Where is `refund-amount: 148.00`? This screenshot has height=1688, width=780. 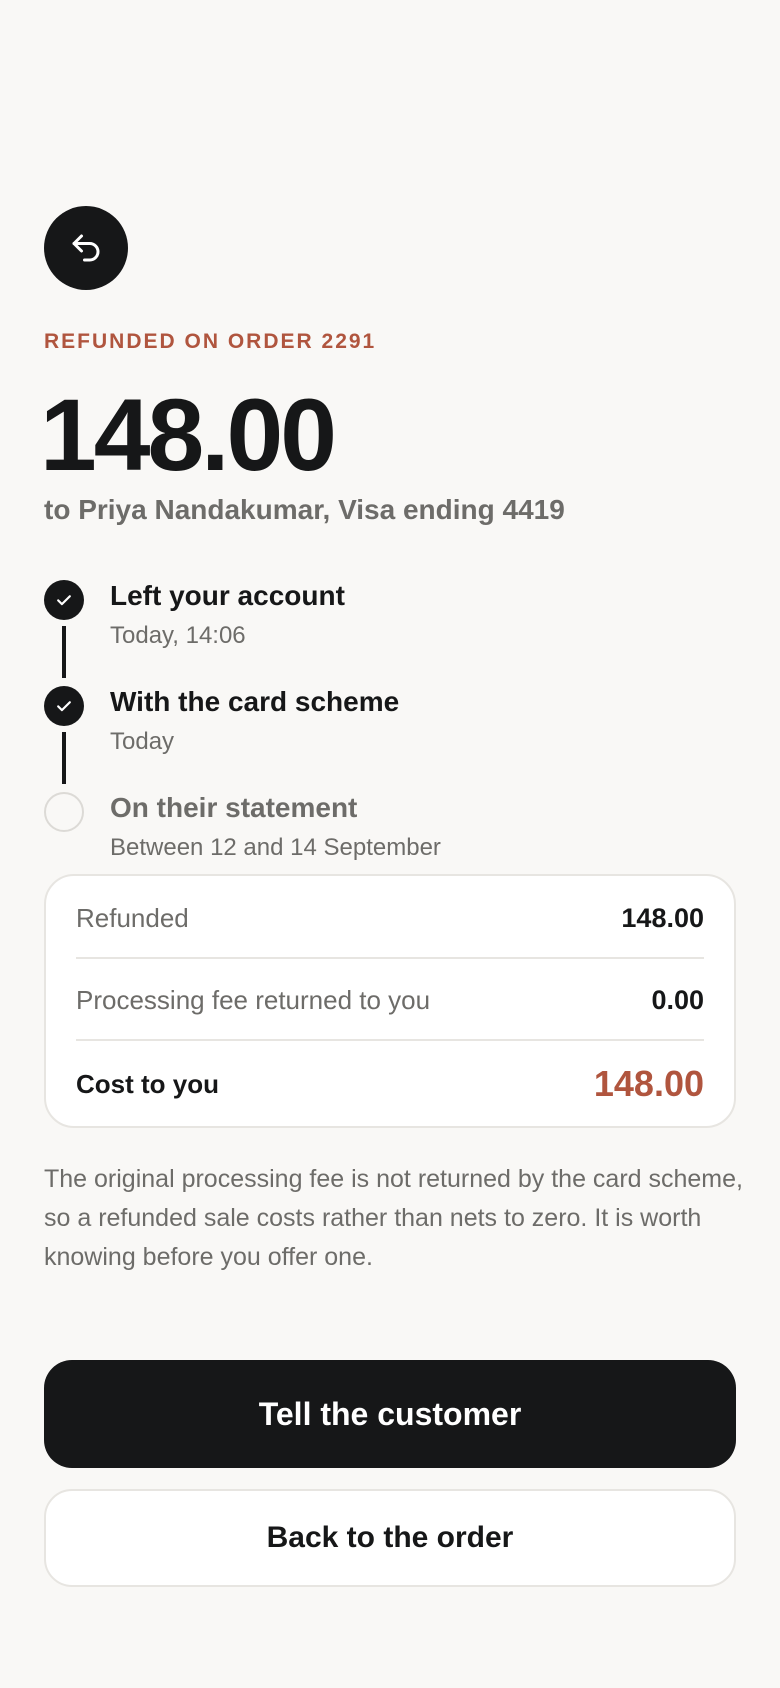
refund-amount: 148.00 is located at coordinates (188, 435).